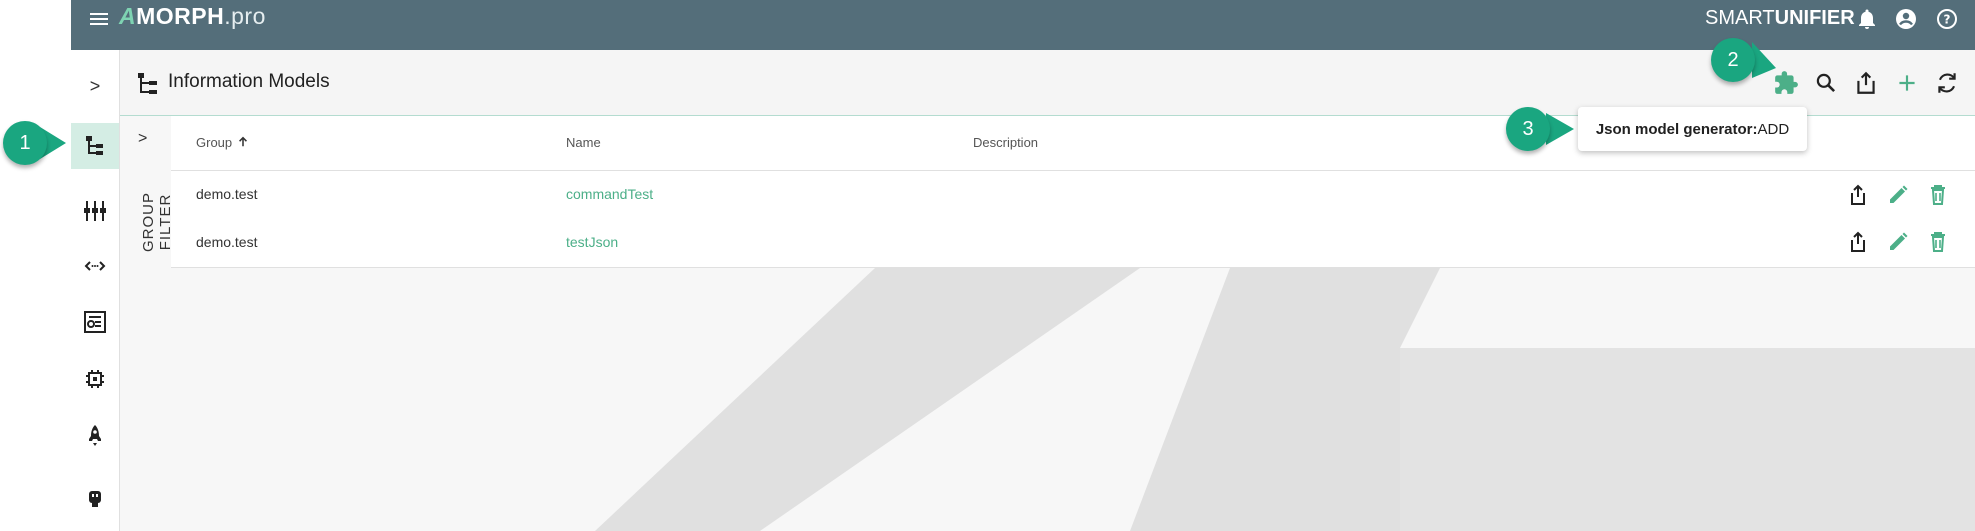  I want to click on tooltip: Json model generator: ADD, so click(1692, 129).